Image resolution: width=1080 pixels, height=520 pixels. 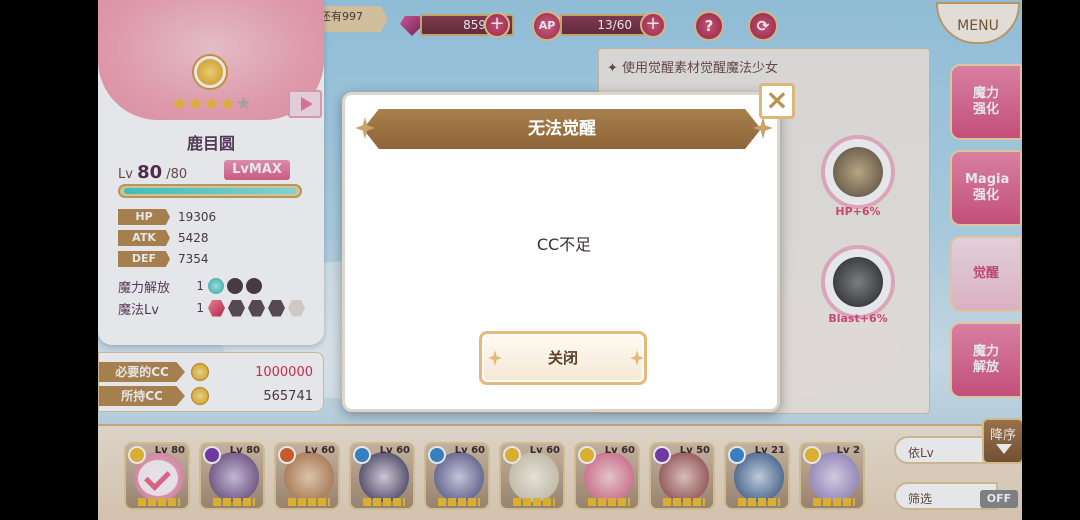 What do you see at coordinates (562, 129) in the screenshot?
I see `dialog-title: 无法觉醒` at bounding box center [562, 129].